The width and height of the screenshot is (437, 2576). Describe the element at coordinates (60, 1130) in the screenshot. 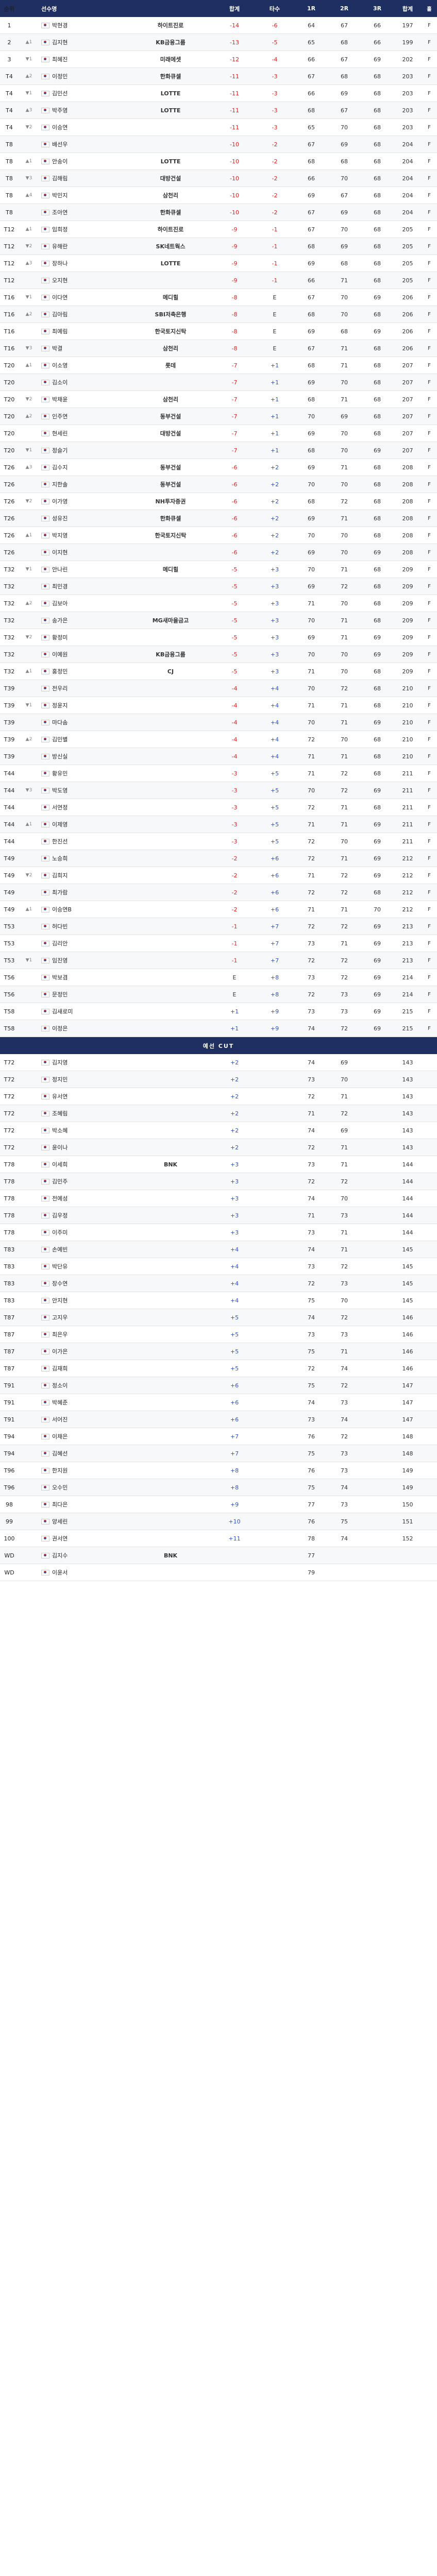

I see `player-name: 박소혜` at that location.